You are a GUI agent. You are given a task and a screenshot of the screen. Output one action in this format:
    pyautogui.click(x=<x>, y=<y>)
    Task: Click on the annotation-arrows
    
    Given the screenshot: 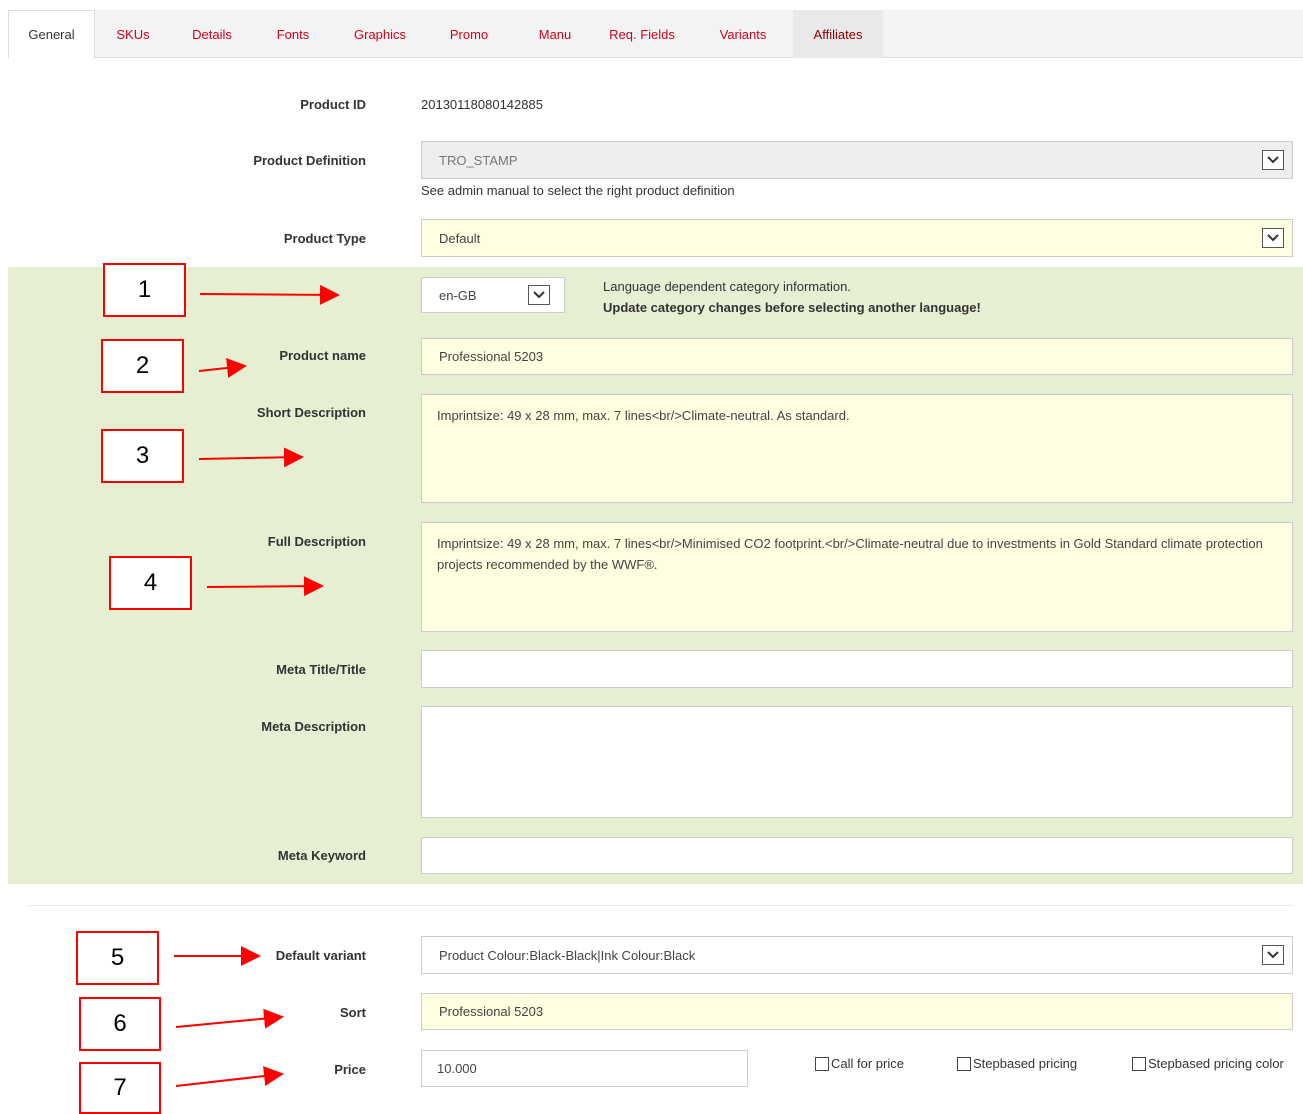 What is the action you would take?
    pyautogui.click(x=257, y=685)
    